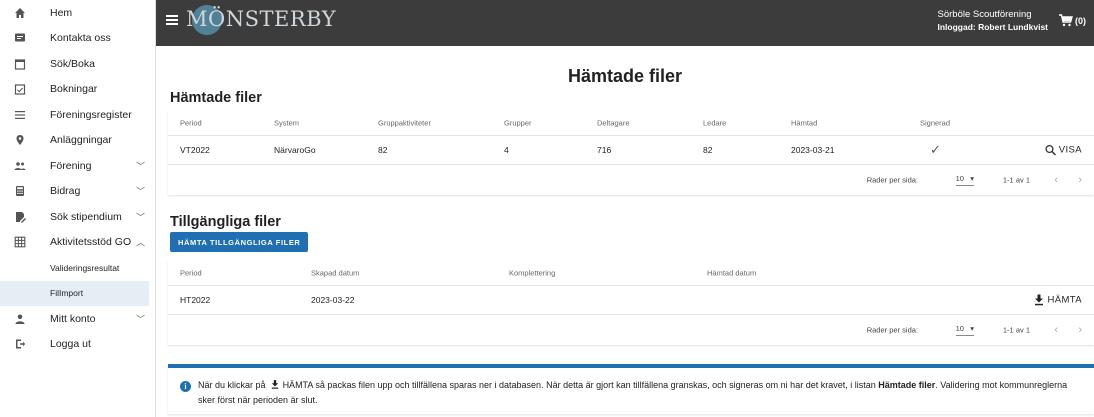 The image size is (1094, 417). Describe the element at coordinates (532, 272) in the screenshot. I see `column-header: Komplettering` at that location.